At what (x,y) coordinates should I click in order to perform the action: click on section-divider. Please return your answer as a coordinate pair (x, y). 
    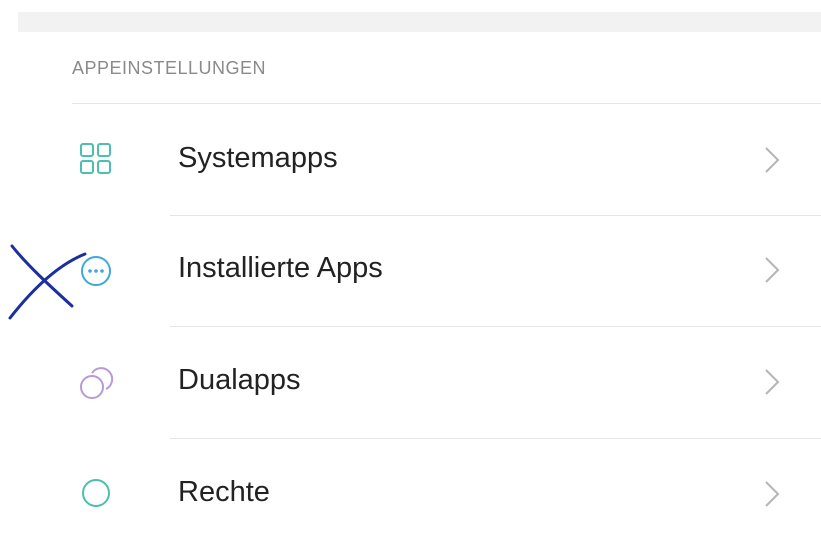
    Looking at the image, I should click on (446, 103).